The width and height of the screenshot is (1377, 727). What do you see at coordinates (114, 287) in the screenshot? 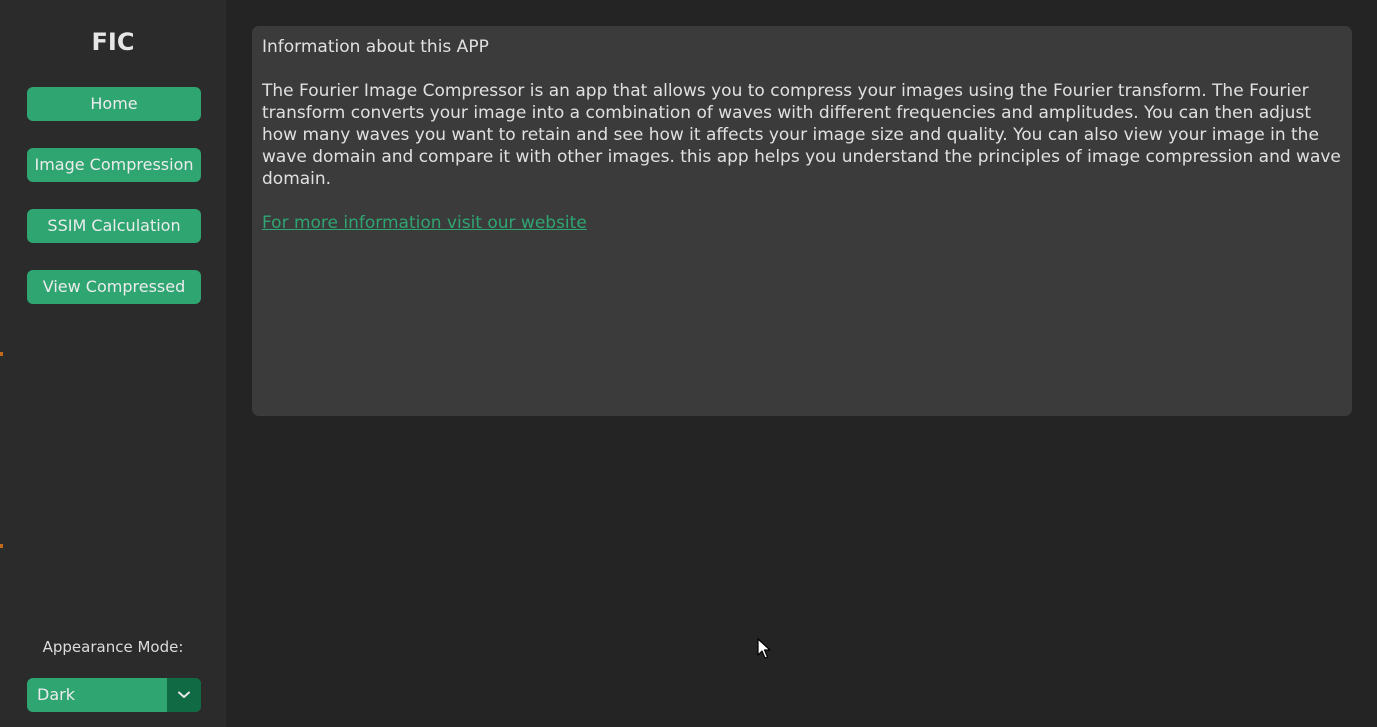
I see `view-compressed-button: View Compressed` at bounding box center [114, 287].